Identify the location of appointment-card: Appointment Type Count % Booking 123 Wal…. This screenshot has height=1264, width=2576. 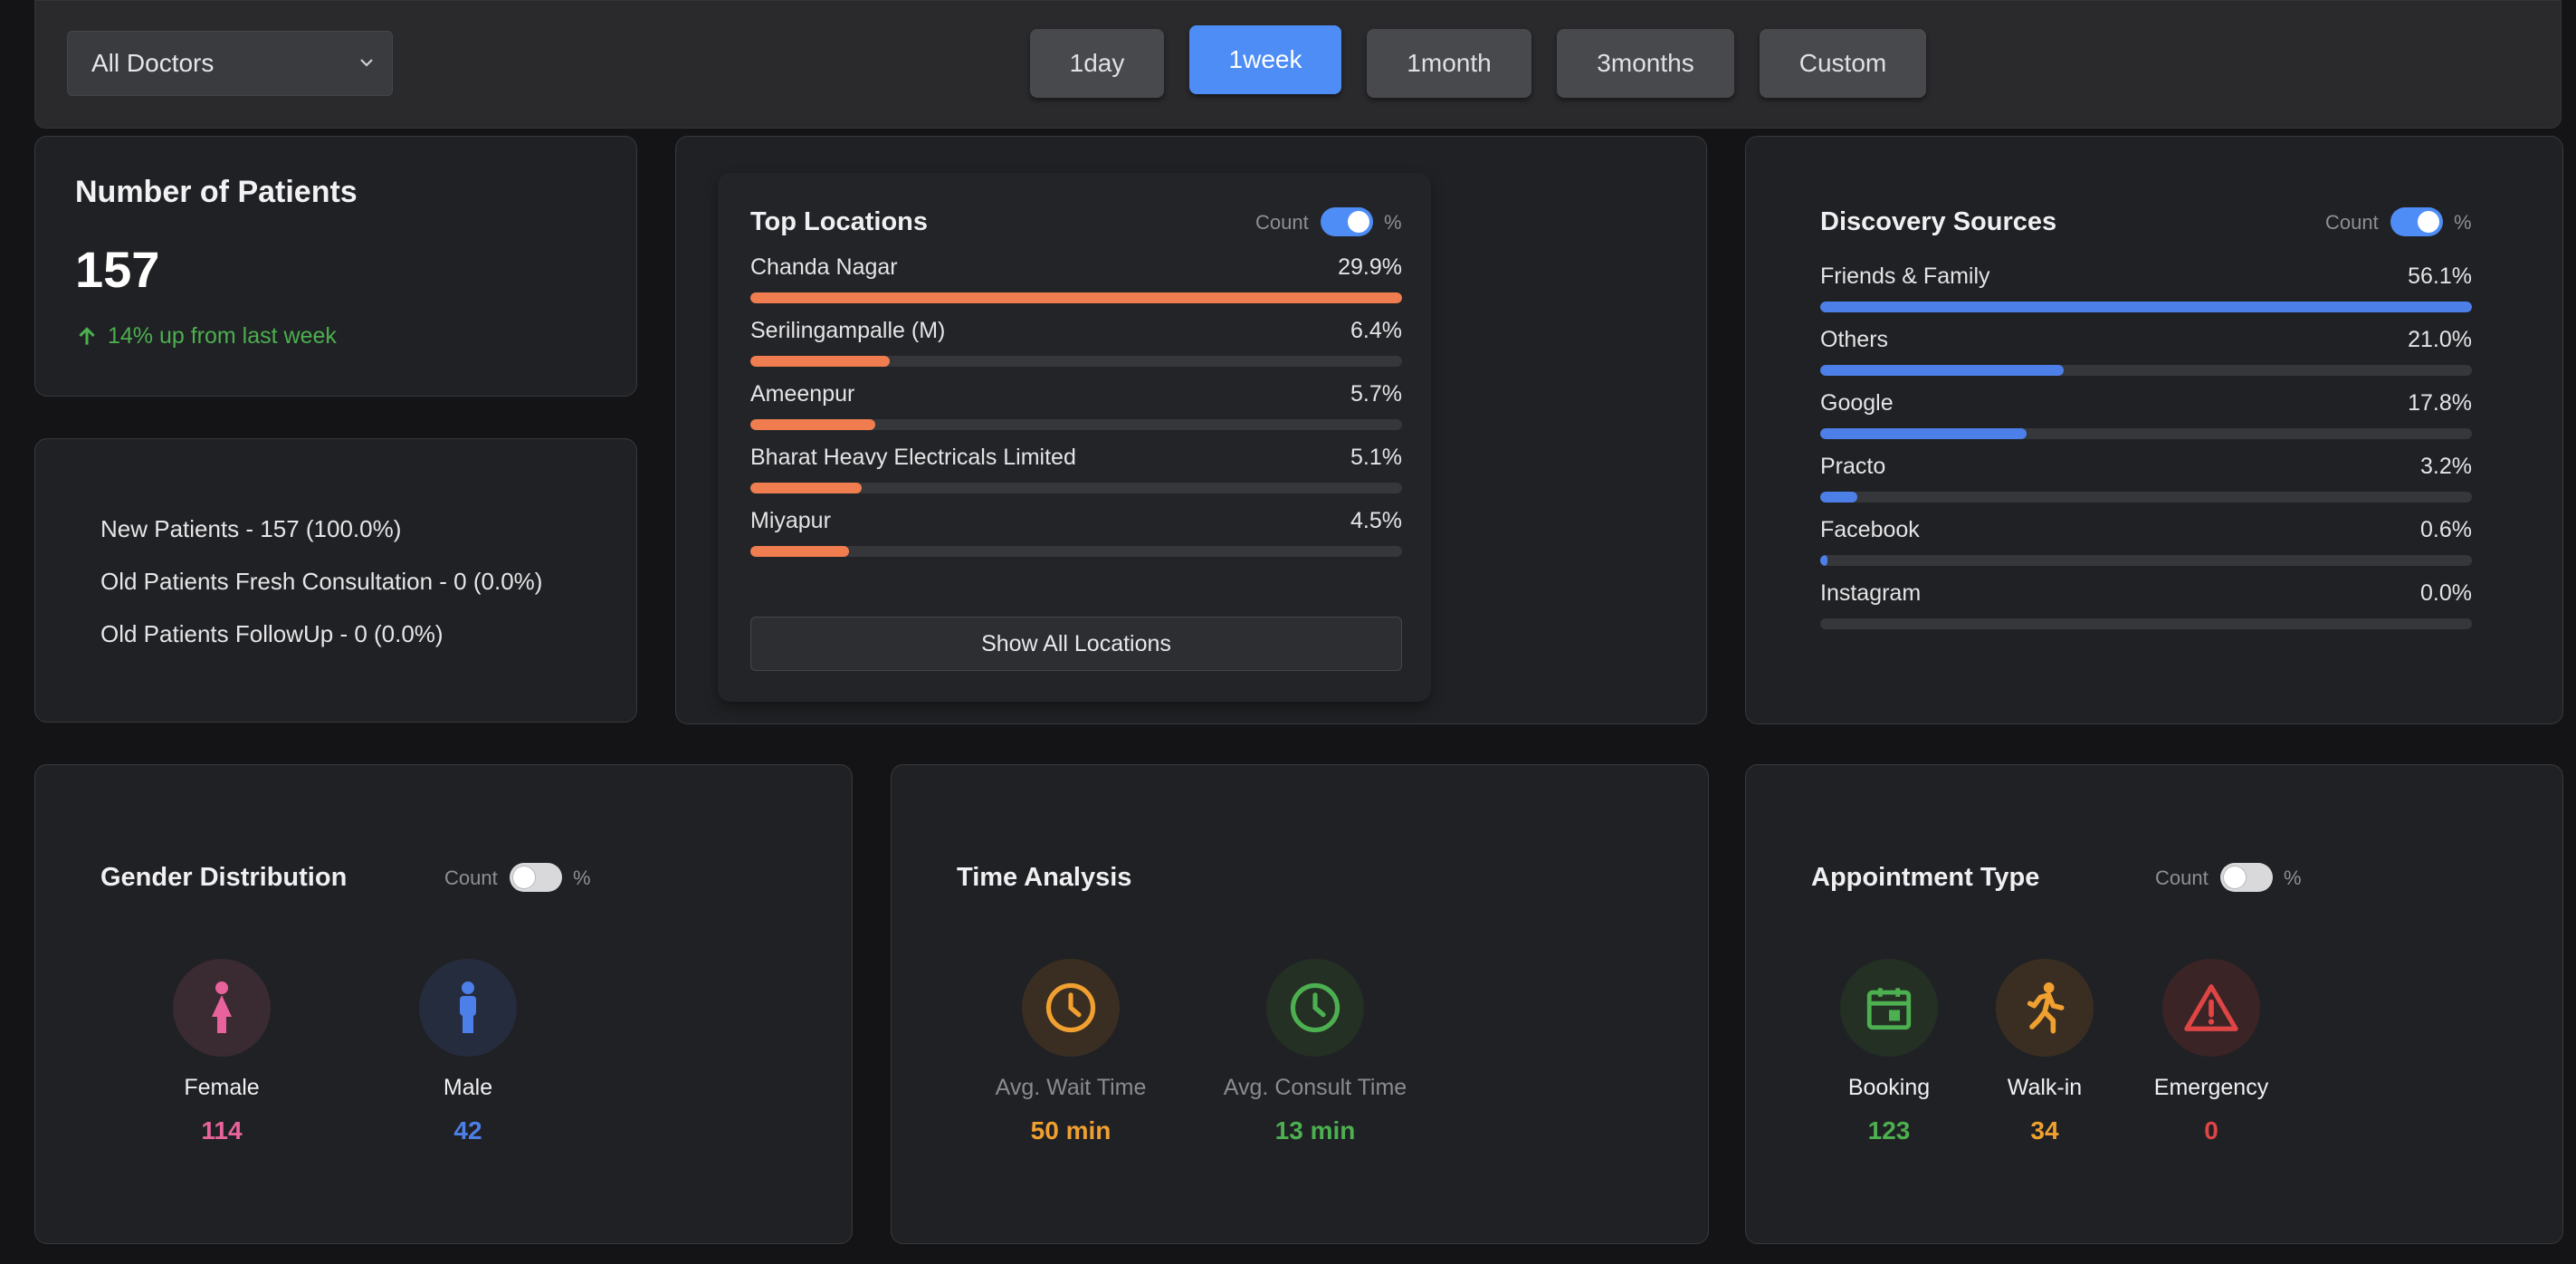
(2154, 1004).